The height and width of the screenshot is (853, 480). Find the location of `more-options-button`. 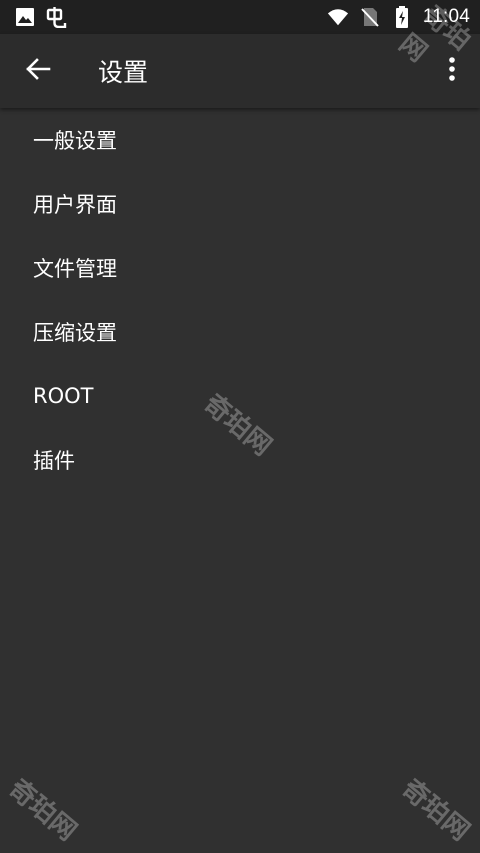

more-options-button is located at coordinates (452, 71).